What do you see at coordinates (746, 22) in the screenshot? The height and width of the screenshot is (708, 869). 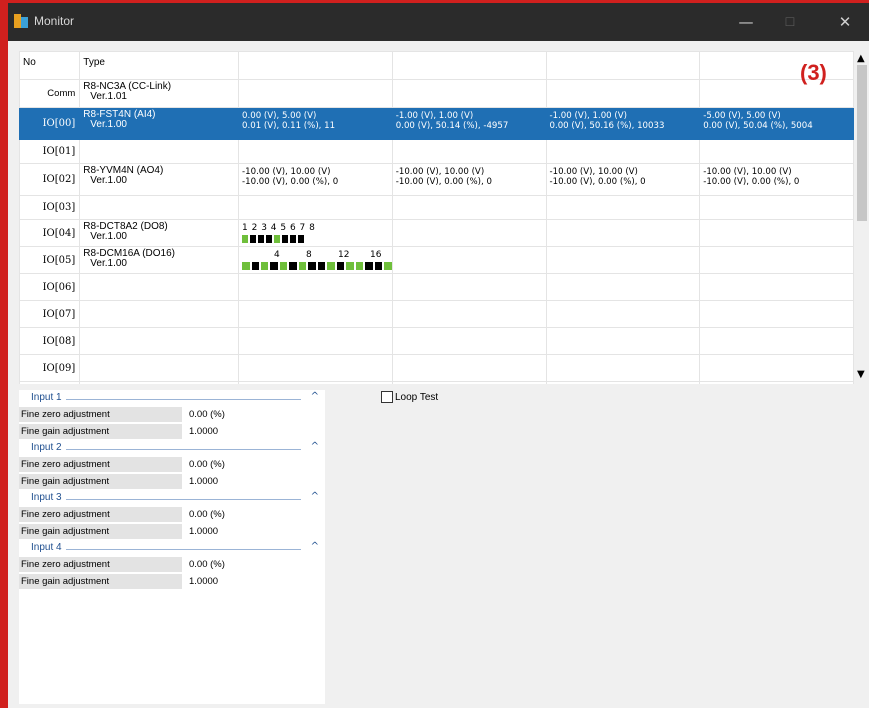 I see `minimize-icon: —` at bounding box center [746, 22].